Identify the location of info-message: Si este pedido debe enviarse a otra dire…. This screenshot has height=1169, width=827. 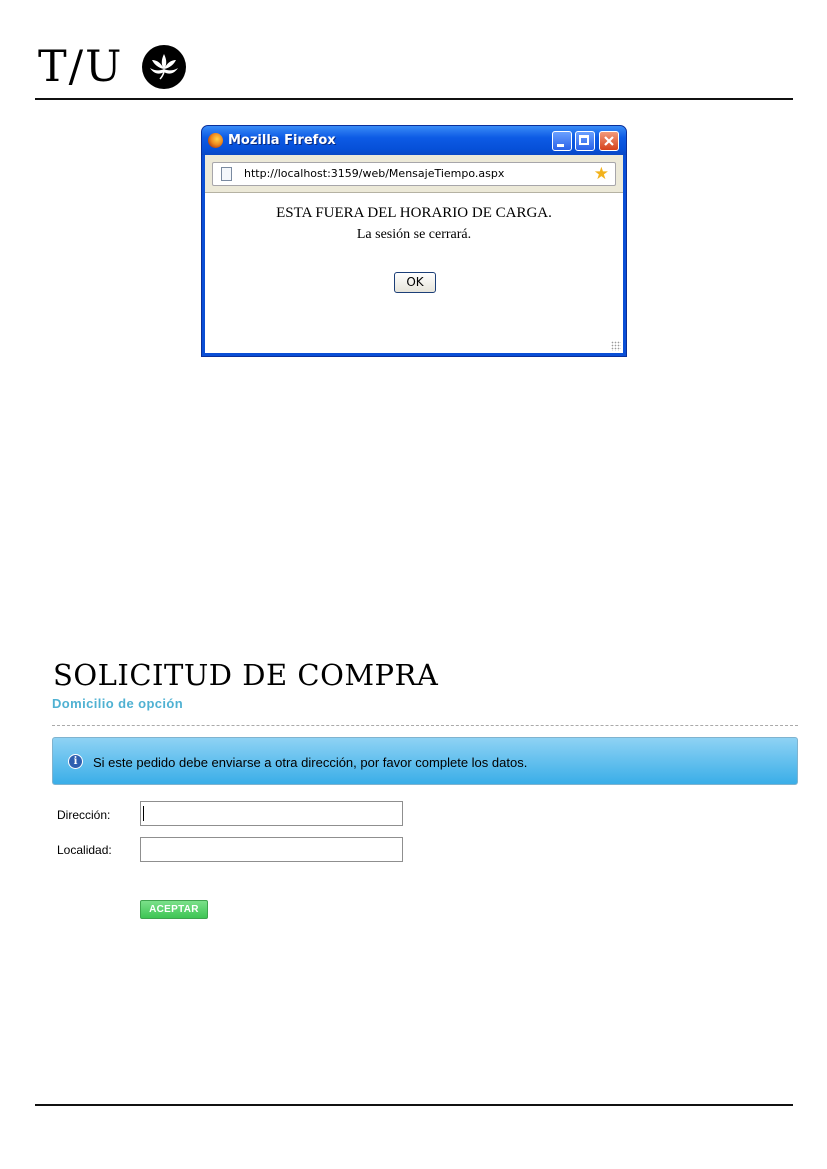
(310, 762).